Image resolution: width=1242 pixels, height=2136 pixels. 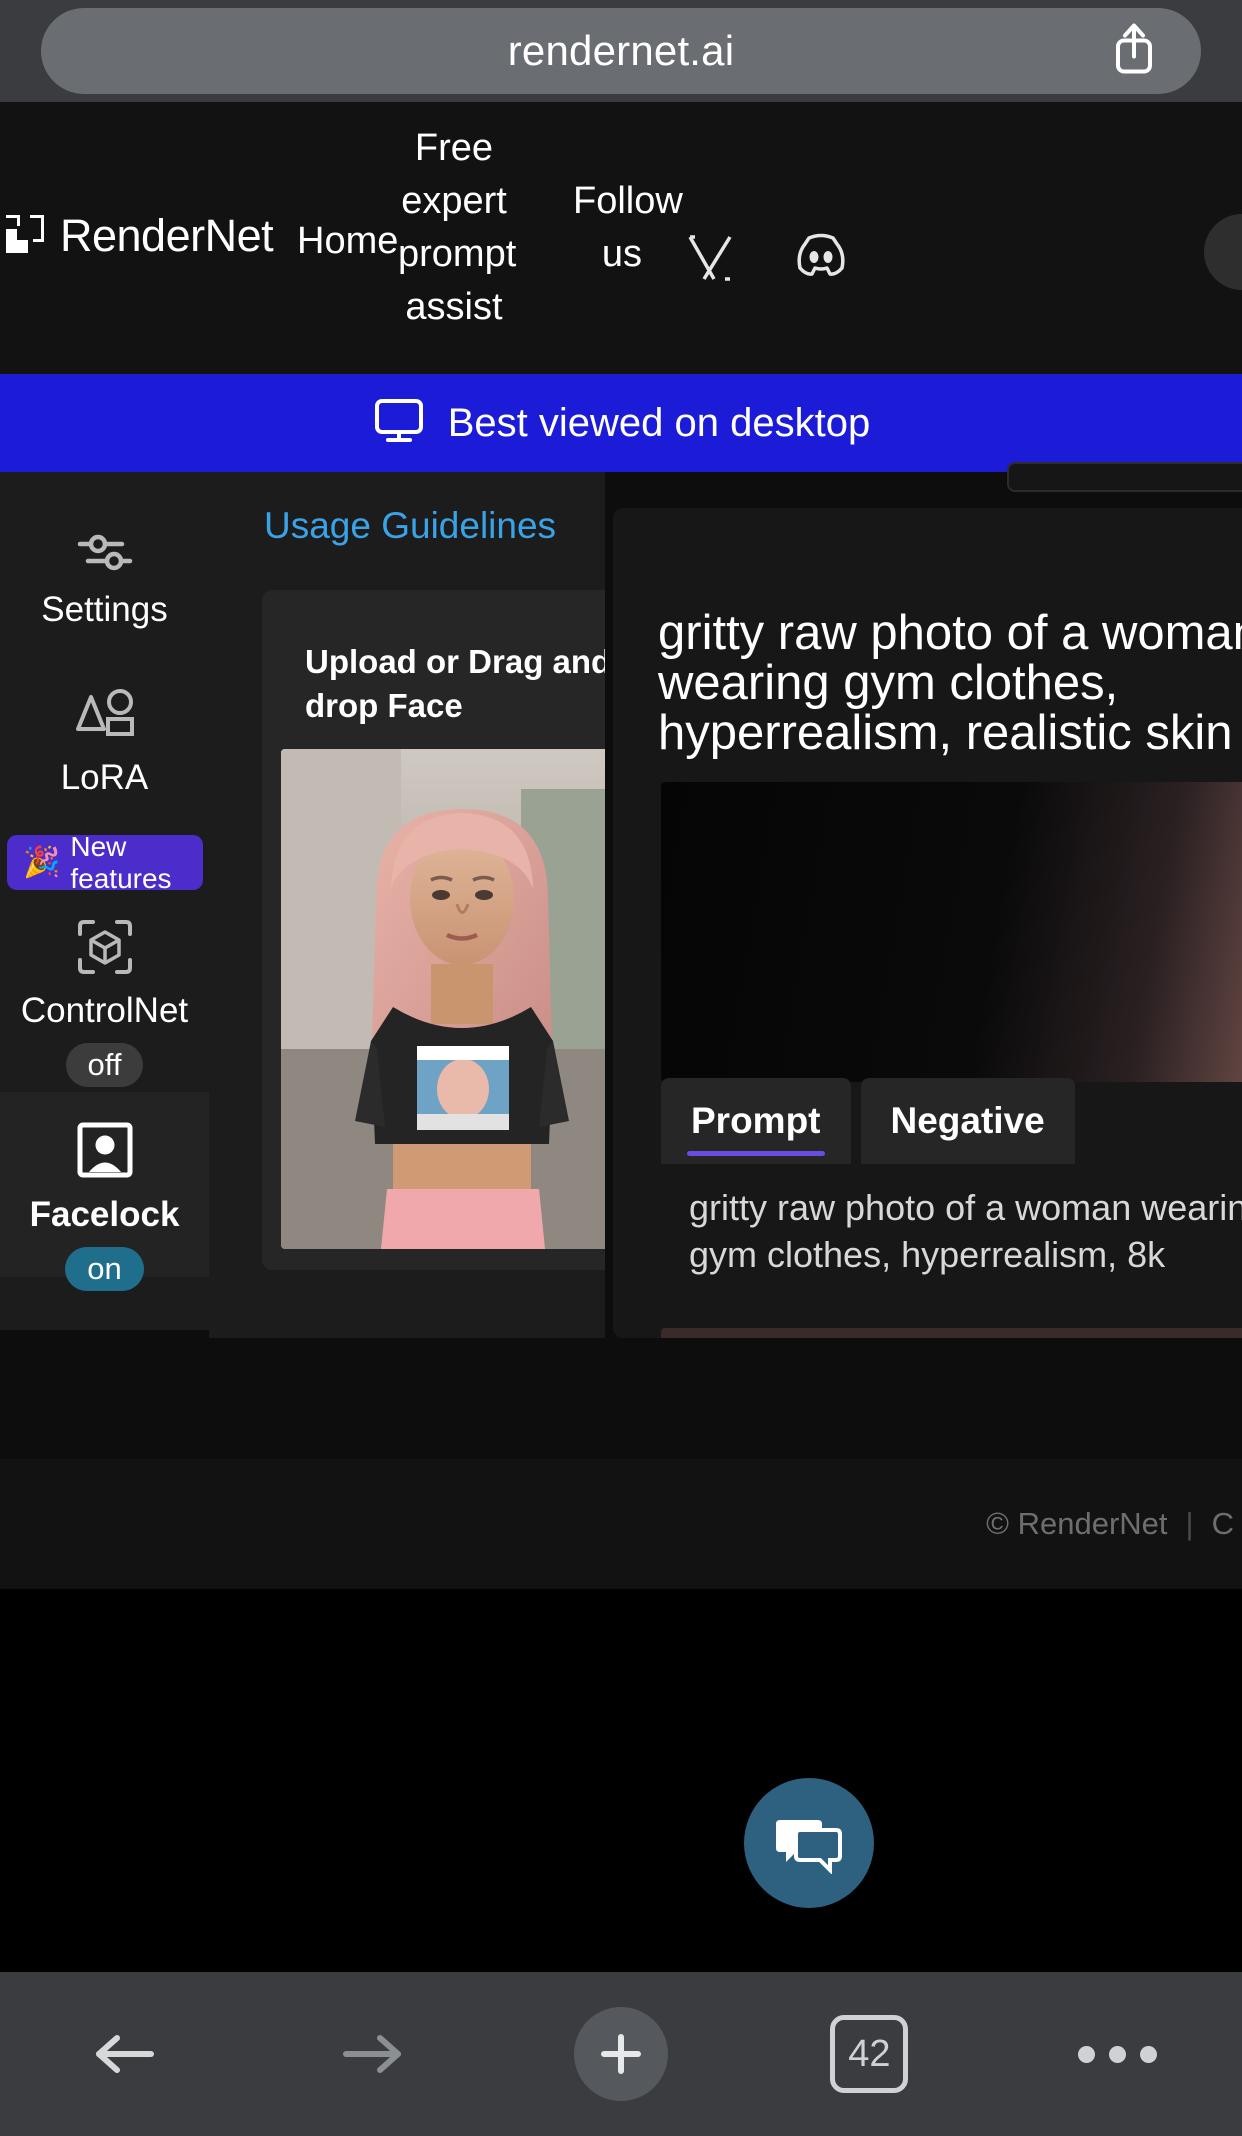 I want to click on nav-follow-us-label: Follow us, so click(x=628, y=227).